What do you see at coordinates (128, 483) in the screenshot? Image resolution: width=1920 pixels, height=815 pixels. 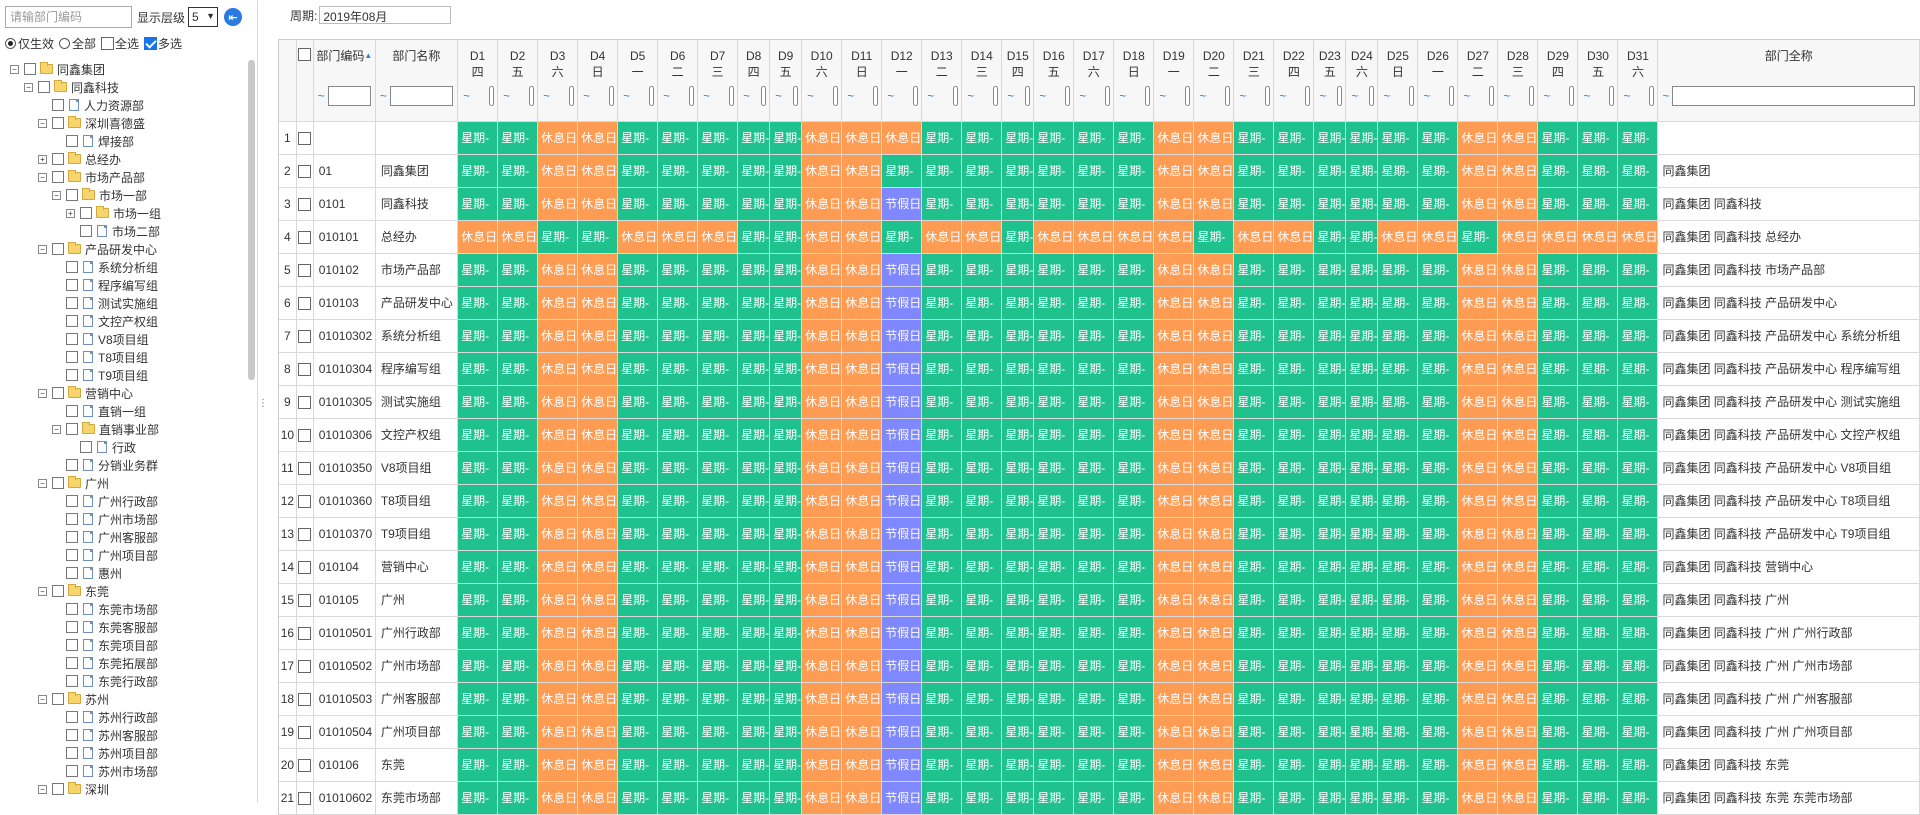 I see `tree-node: − 广州` at bounding box center [128, 483].